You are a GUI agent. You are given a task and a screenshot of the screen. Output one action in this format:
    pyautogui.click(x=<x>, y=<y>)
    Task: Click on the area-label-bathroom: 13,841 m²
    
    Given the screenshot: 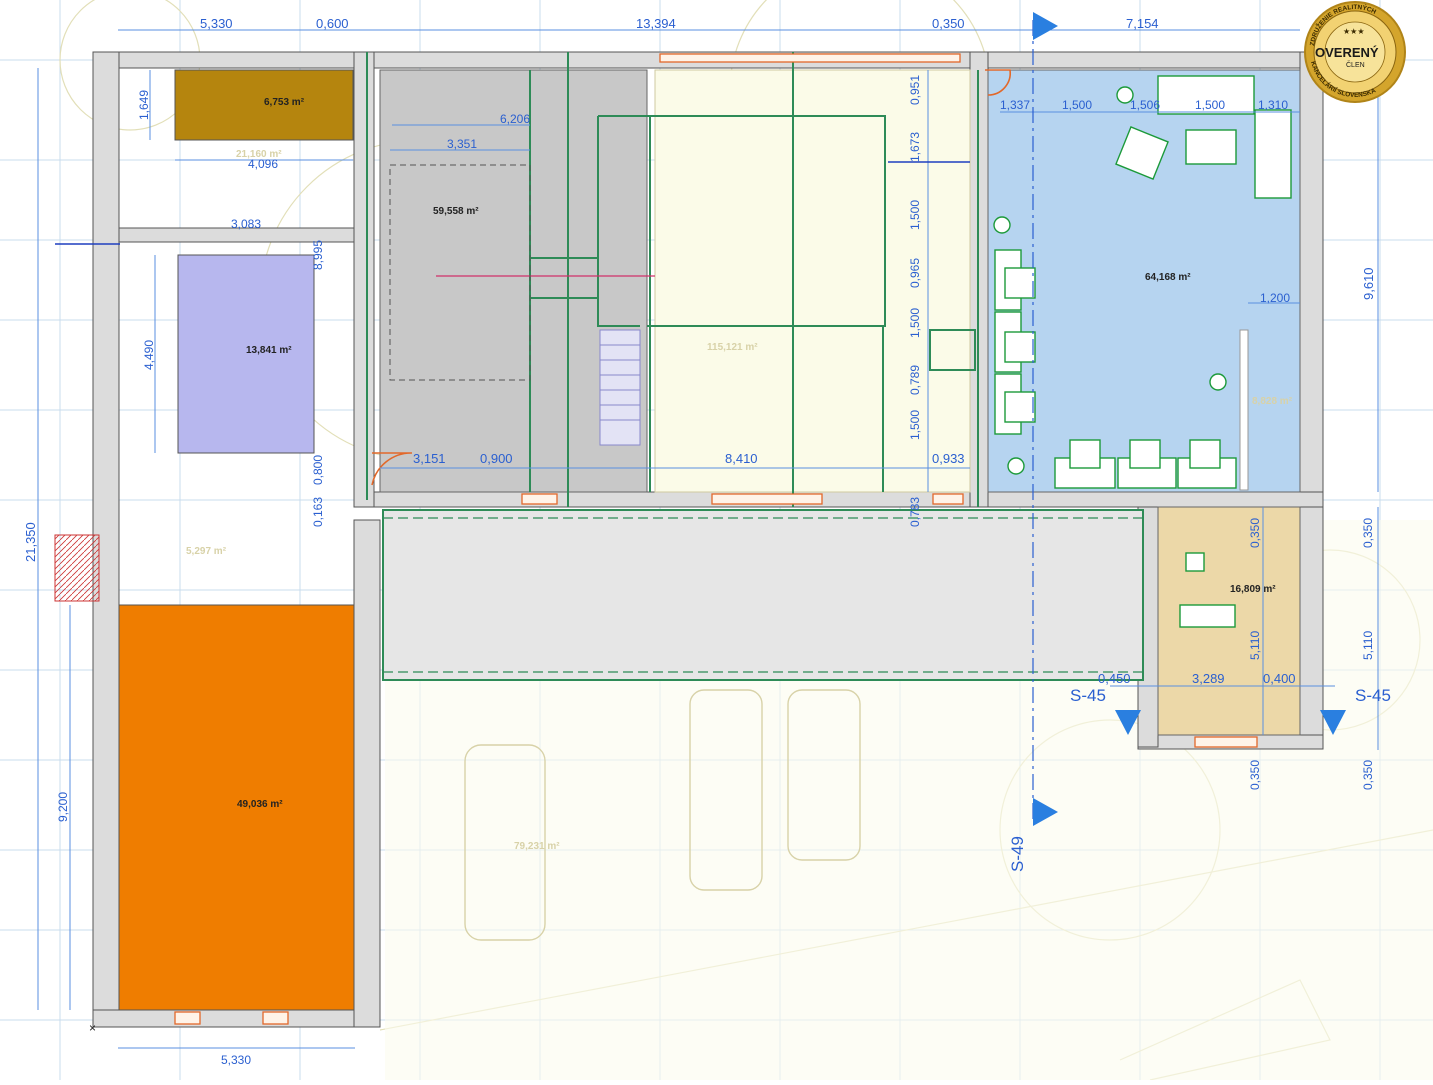 What is the action you would take?
    pyautogui.click(x=269, y=350)
    